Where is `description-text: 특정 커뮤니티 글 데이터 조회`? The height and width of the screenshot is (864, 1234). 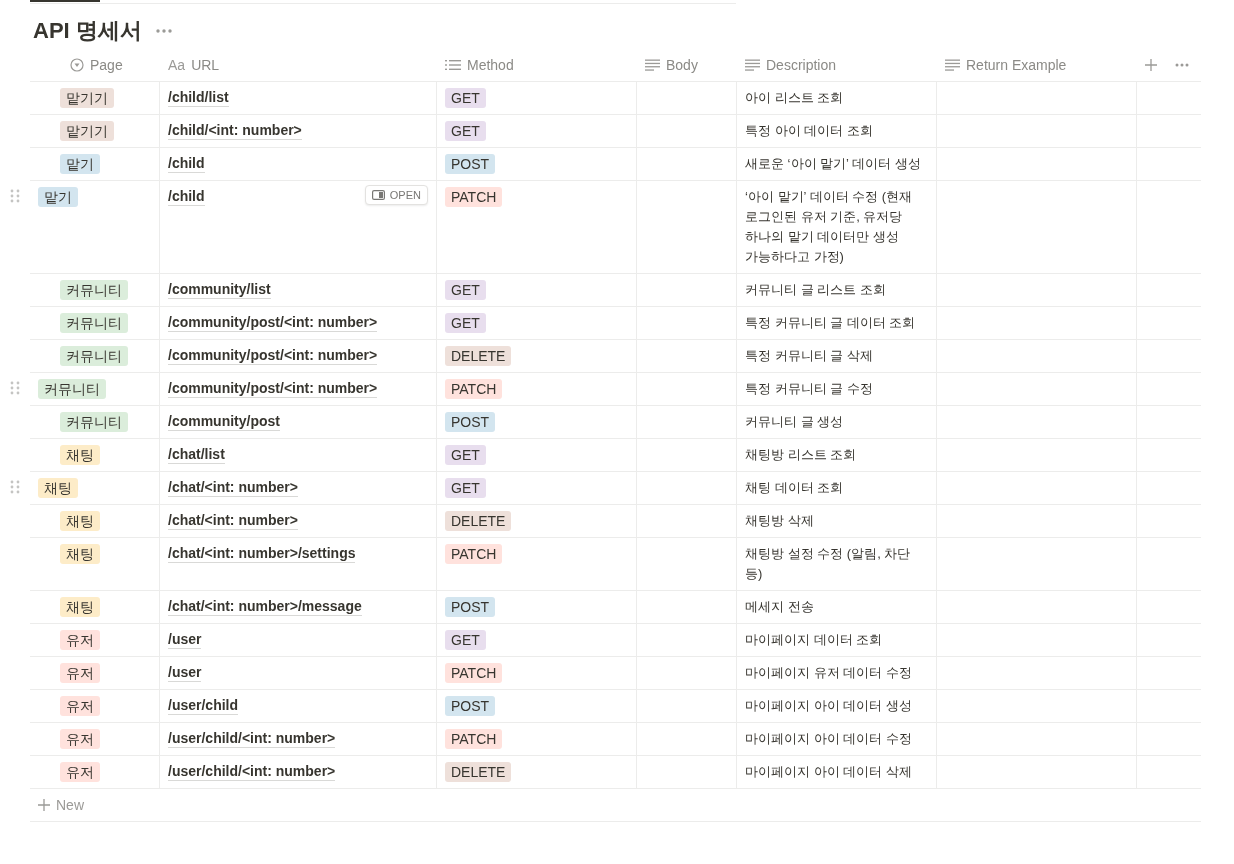
description-text: 특정 커뮤니티 글 데이터 조회 is located at coordinates (830, 322).